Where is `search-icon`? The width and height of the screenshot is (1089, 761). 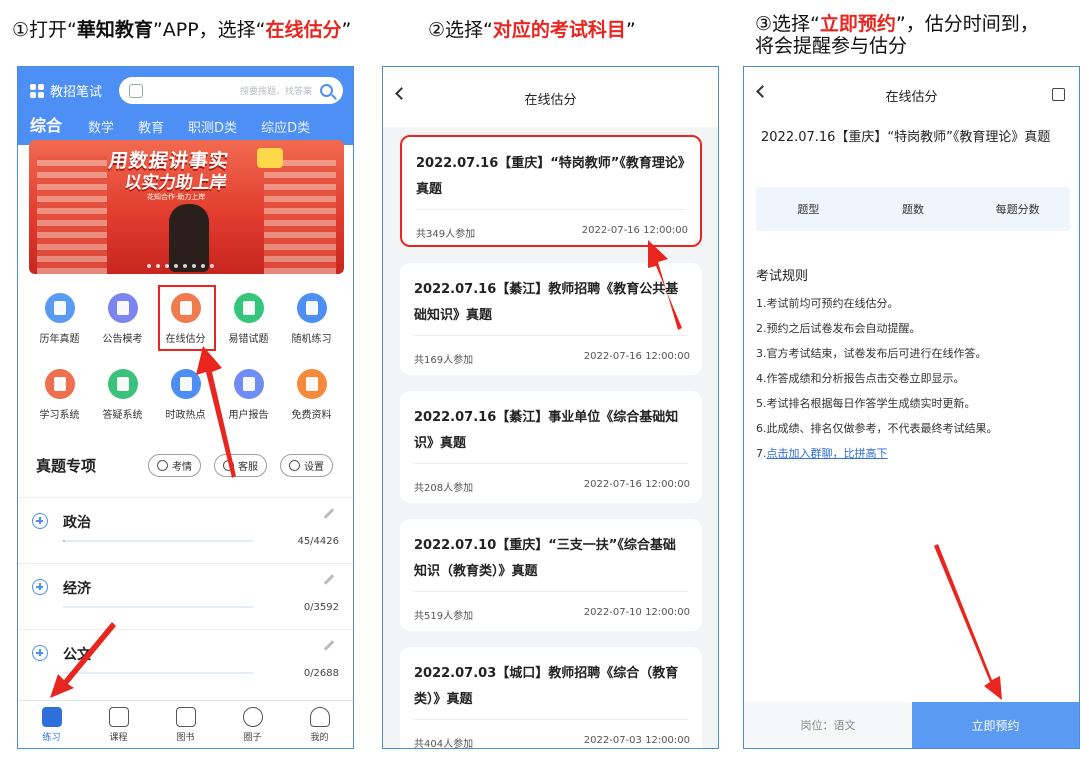 search-icon is located at coordinates (326, 90).